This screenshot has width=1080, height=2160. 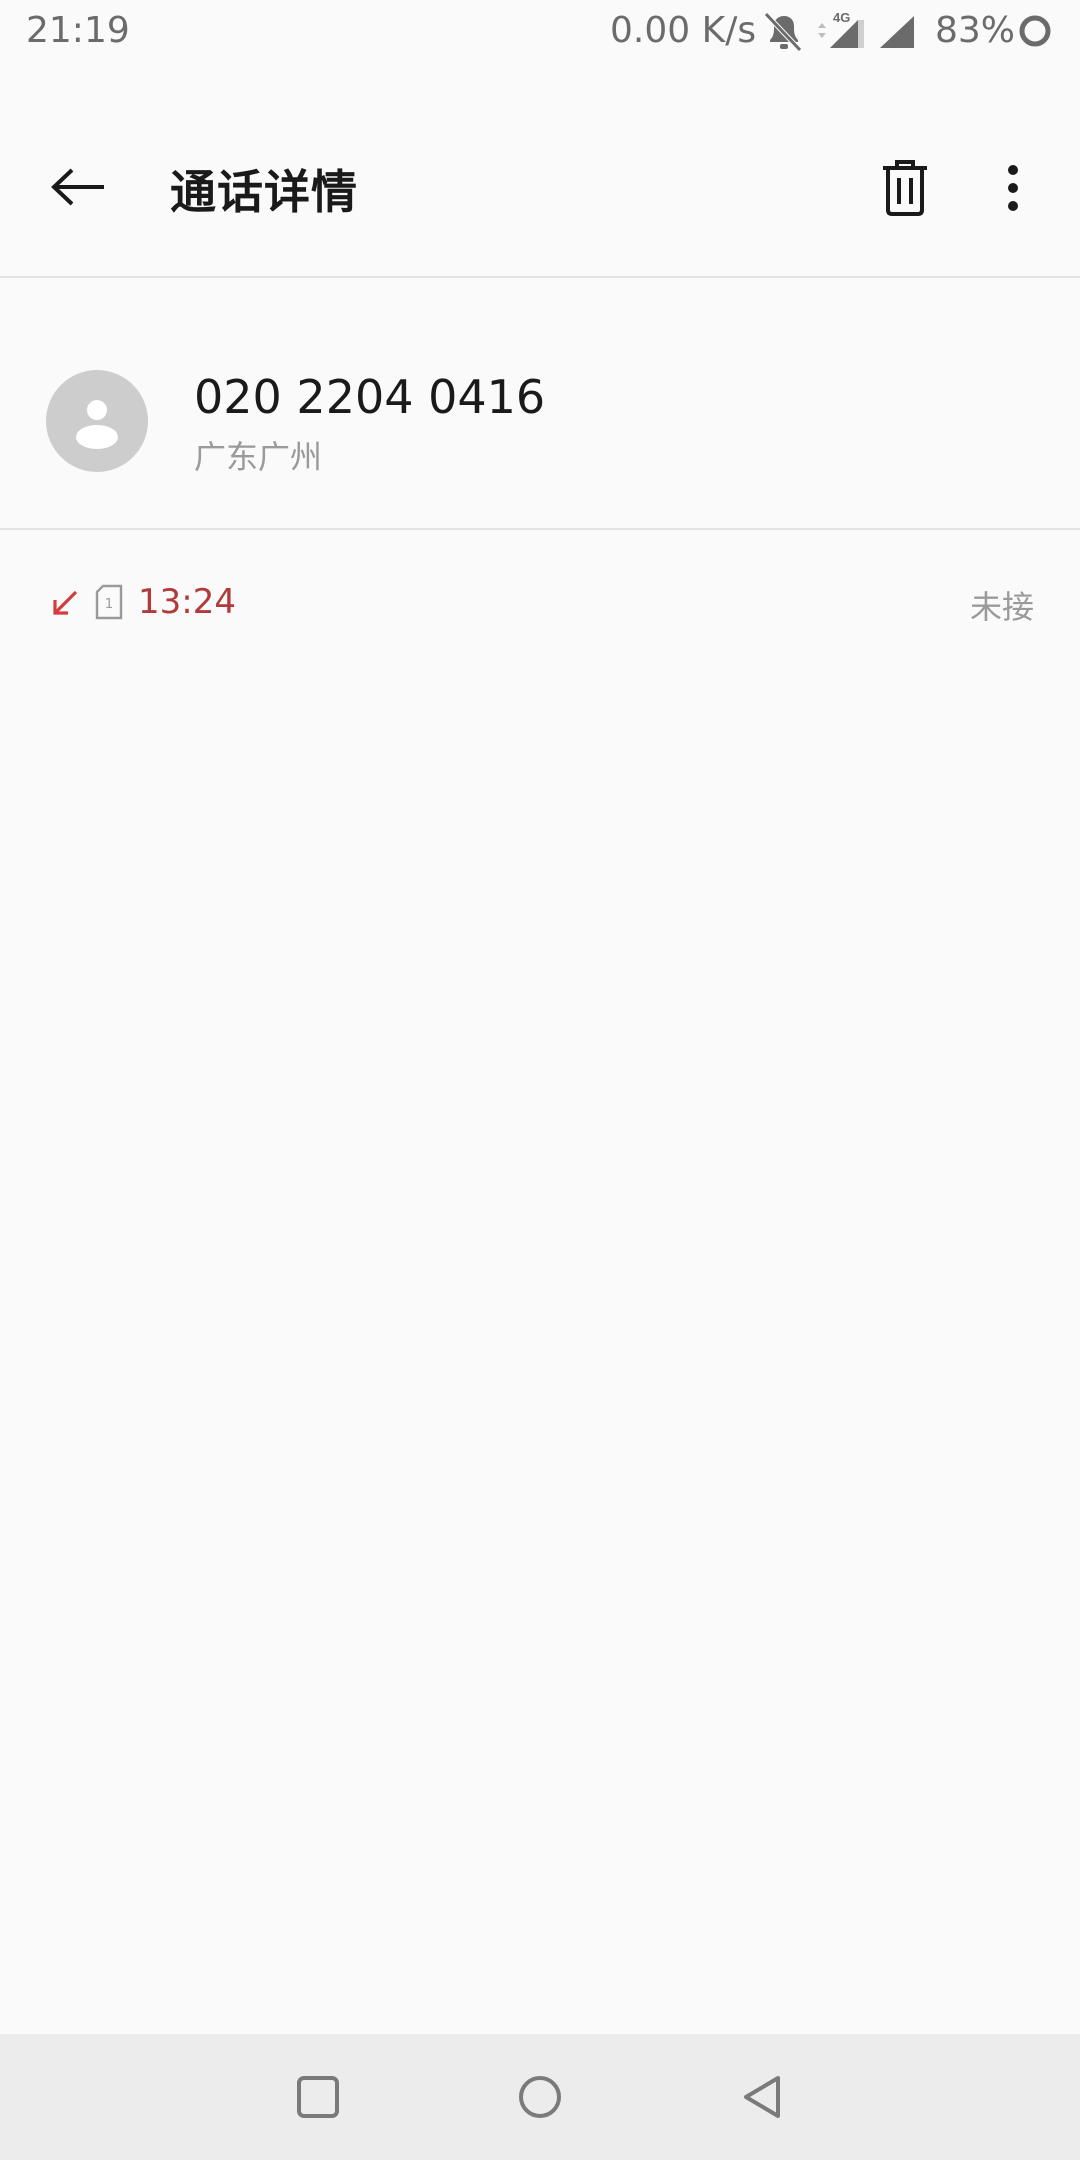 I want to click on recents-button, so click(x=318, y=2097).